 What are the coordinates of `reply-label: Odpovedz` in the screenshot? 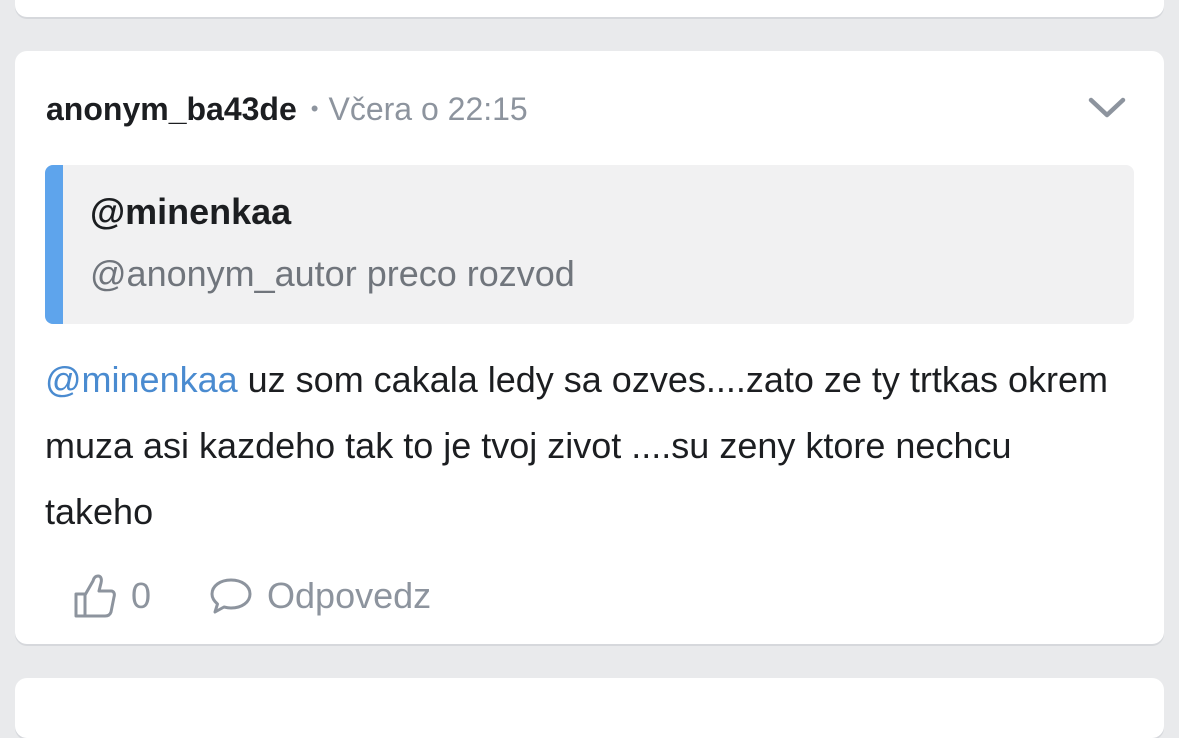 It's located at (349, 595).